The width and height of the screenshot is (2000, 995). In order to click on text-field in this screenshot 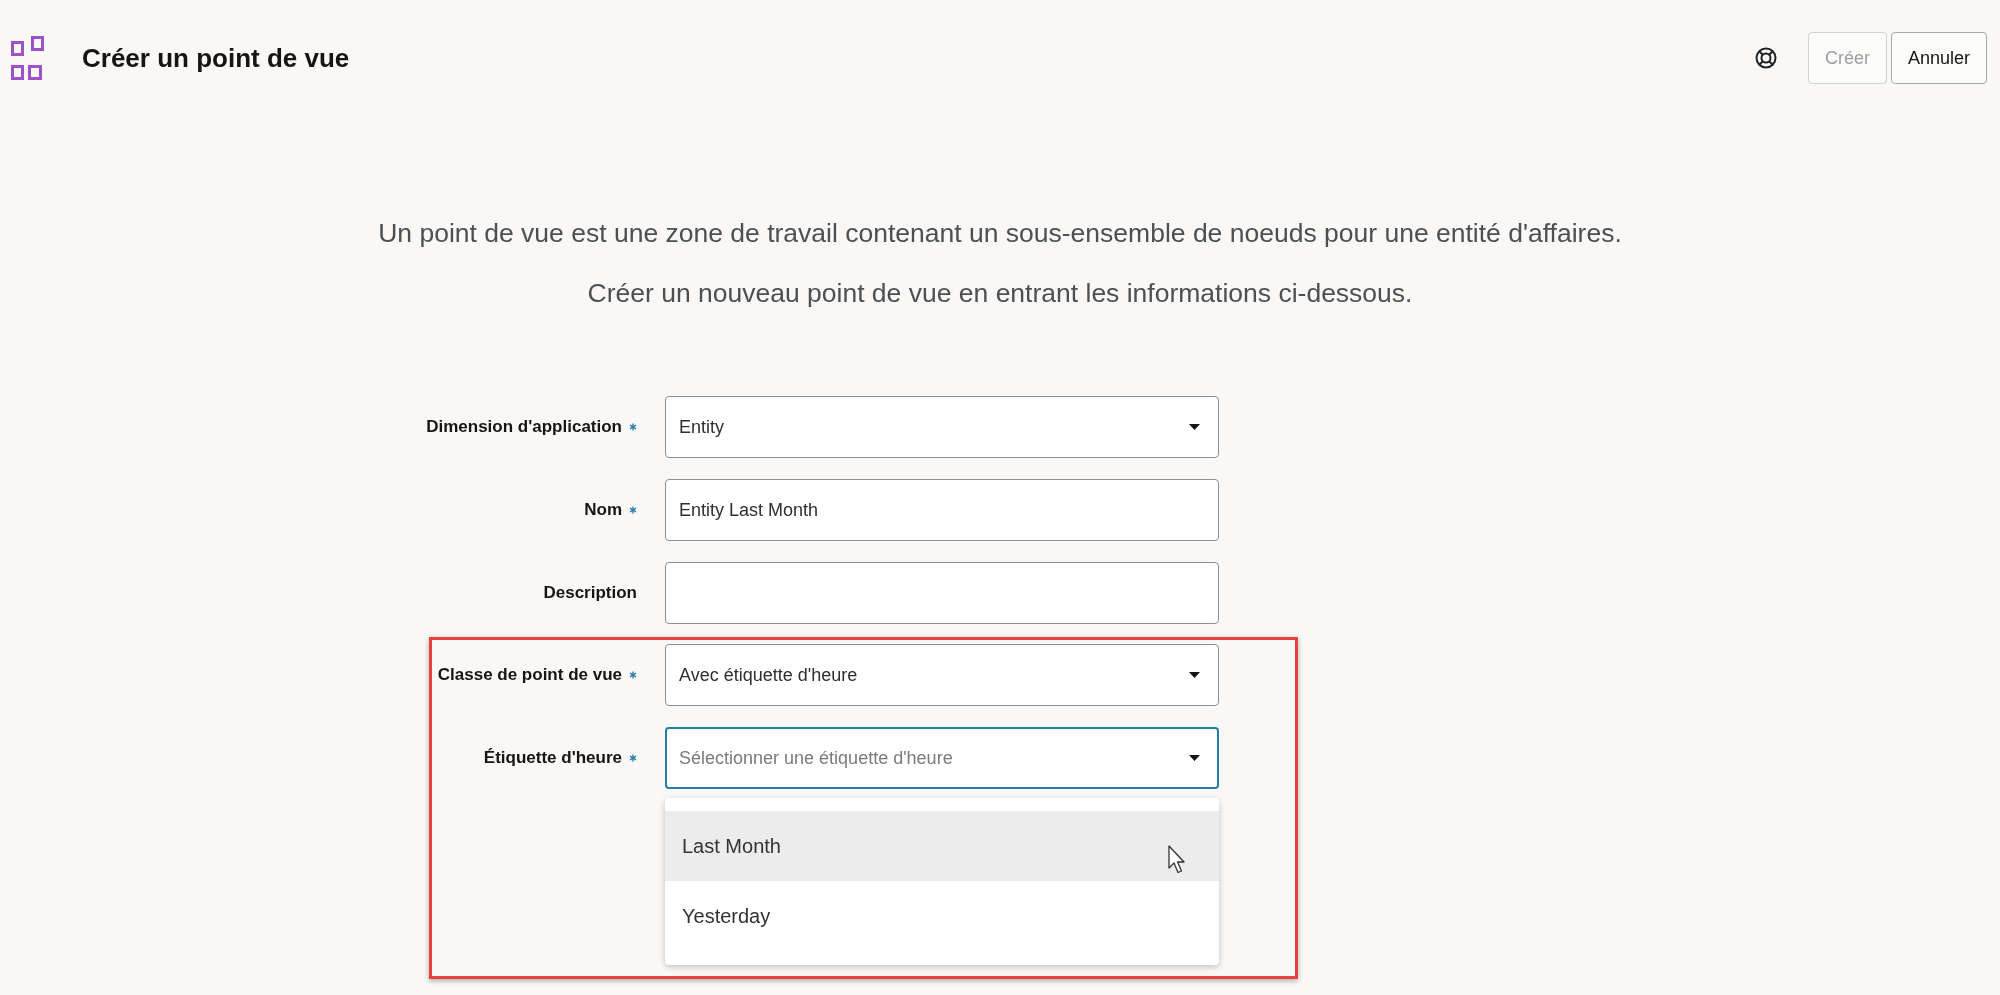, I will do `click(942, 593)`.